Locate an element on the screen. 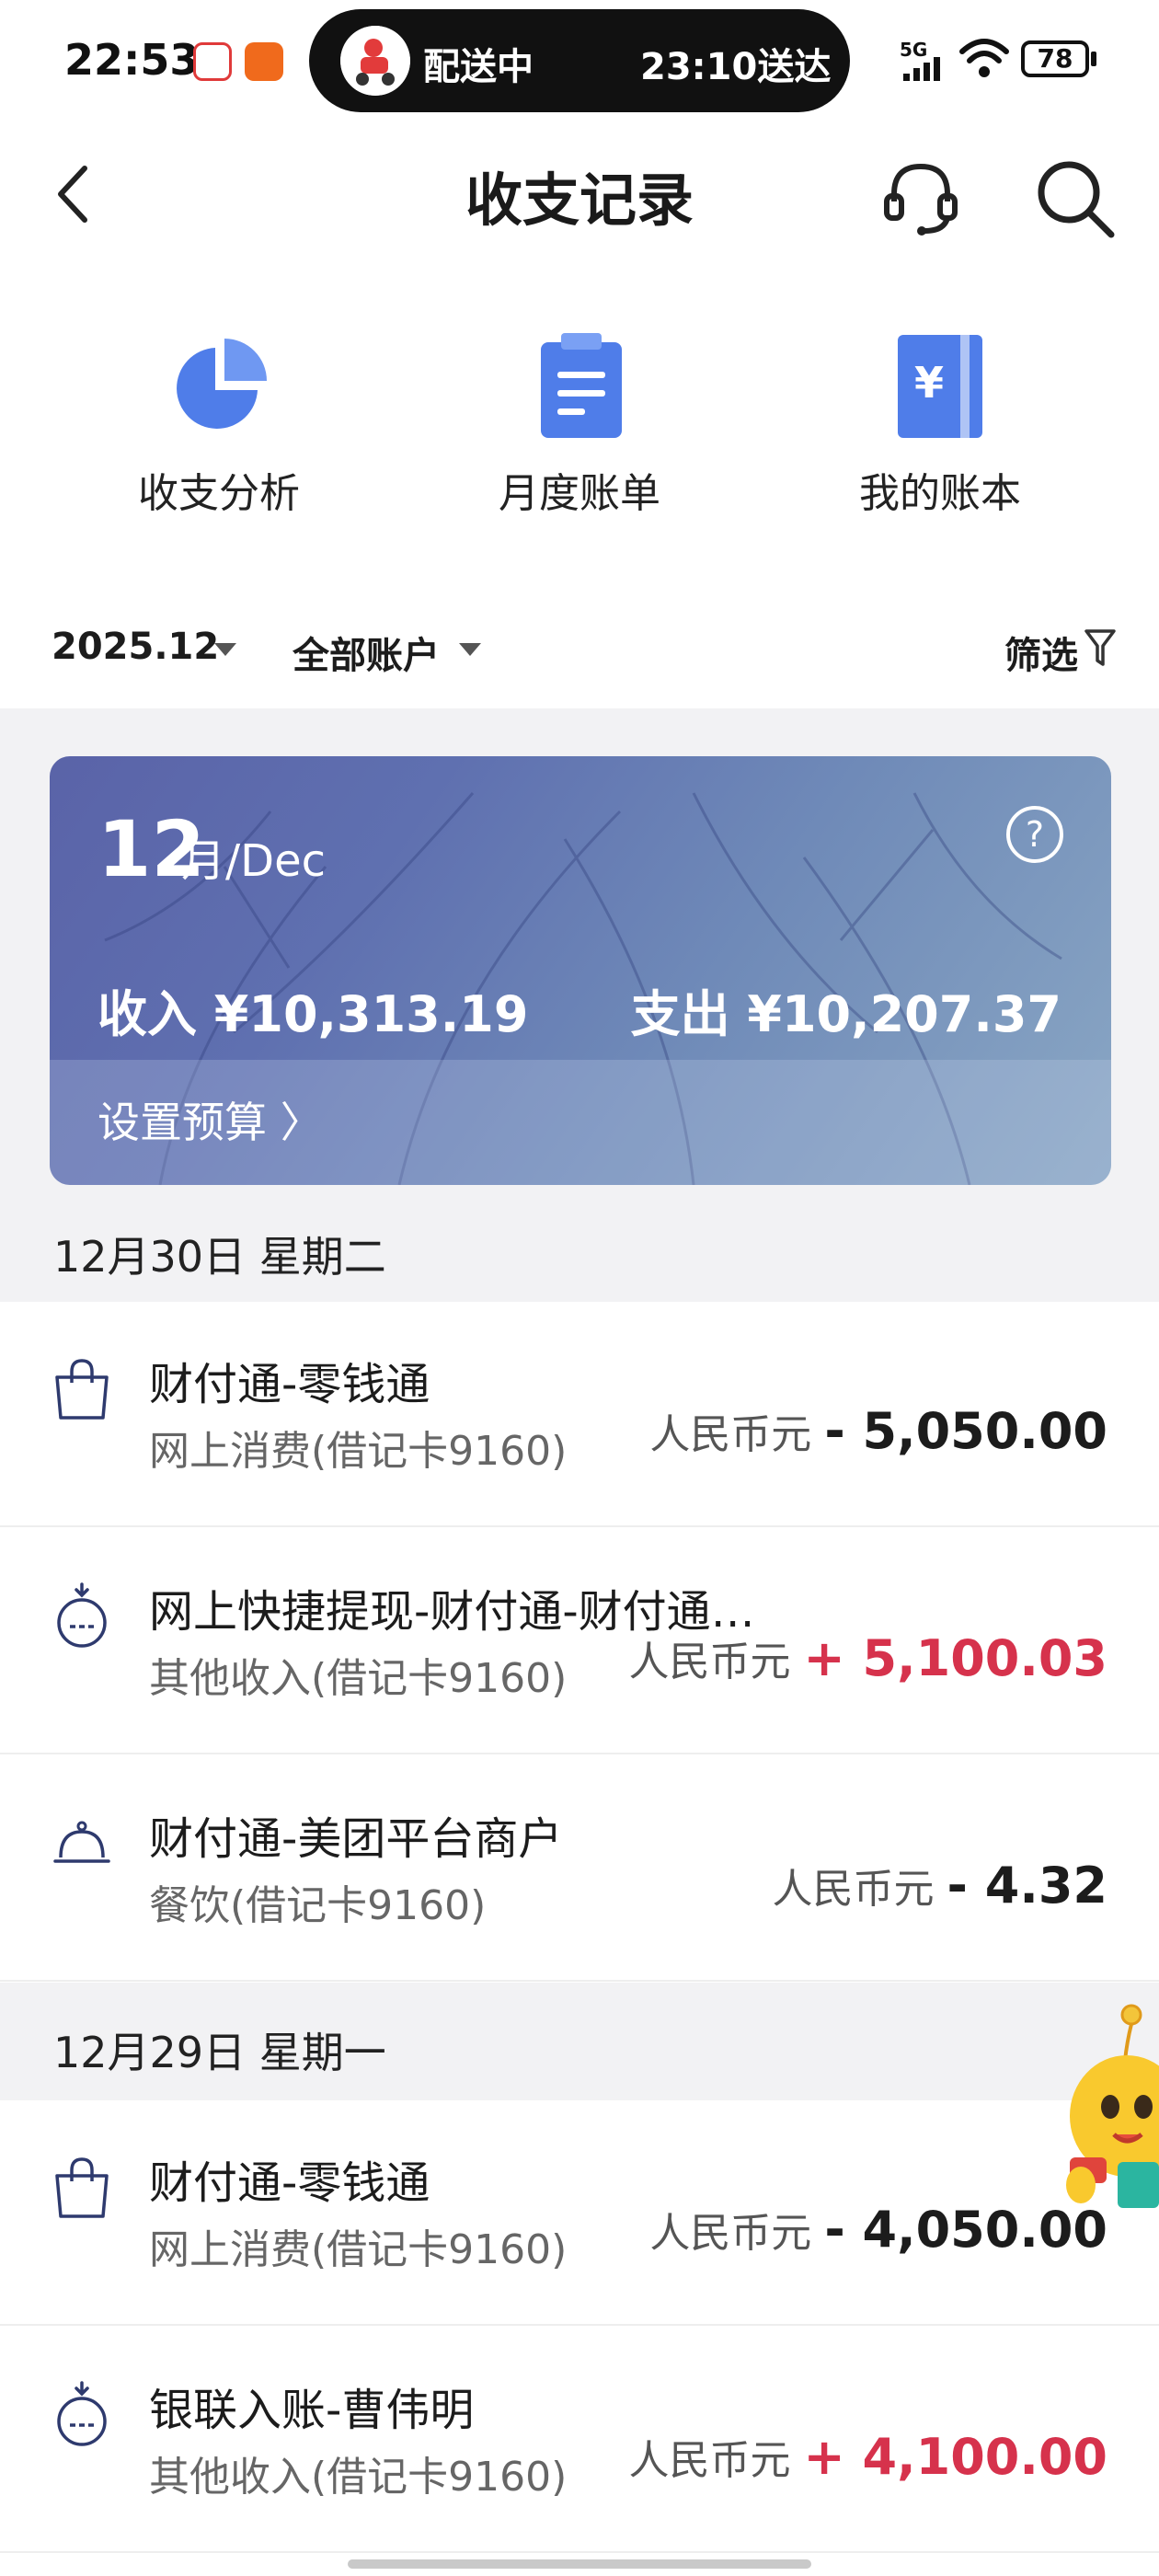  expense-total: 支出 ¥10,207.37 is located at coordinates (845, 1014).